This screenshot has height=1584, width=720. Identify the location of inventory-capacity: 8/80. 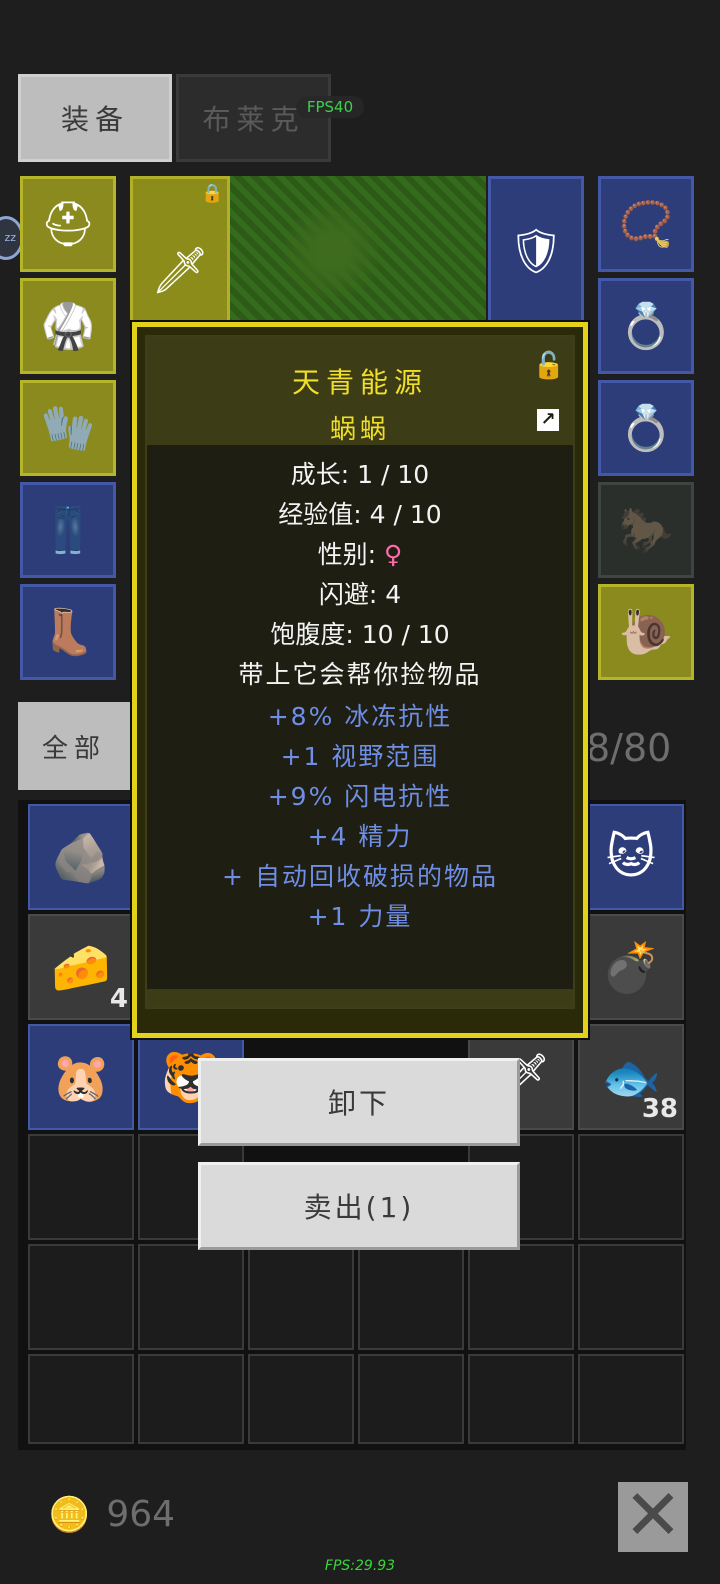
(629, 748).